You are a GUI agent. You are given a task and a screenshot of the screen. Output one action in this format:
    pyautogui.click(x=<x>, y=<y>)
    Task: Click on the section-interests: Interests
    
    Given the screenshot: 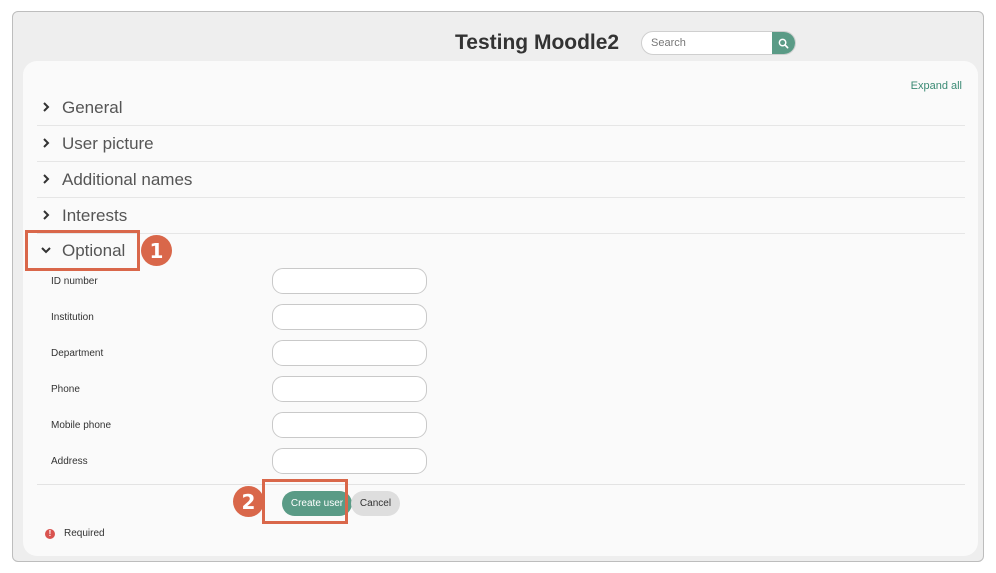 What is the action you would take?
    pyautogui.click(x=501, y=216)
    